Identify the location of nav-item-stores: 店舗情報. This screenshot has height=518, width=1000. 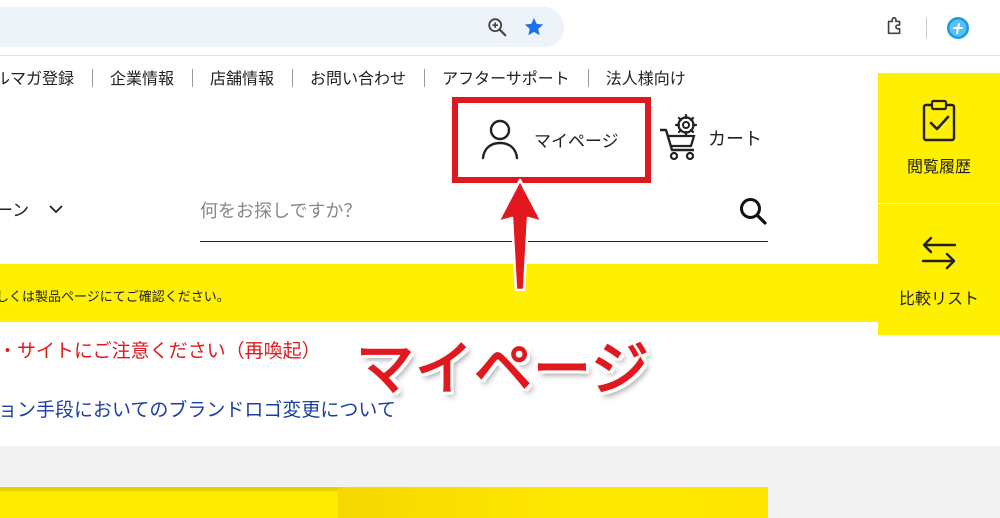
(242, 77).